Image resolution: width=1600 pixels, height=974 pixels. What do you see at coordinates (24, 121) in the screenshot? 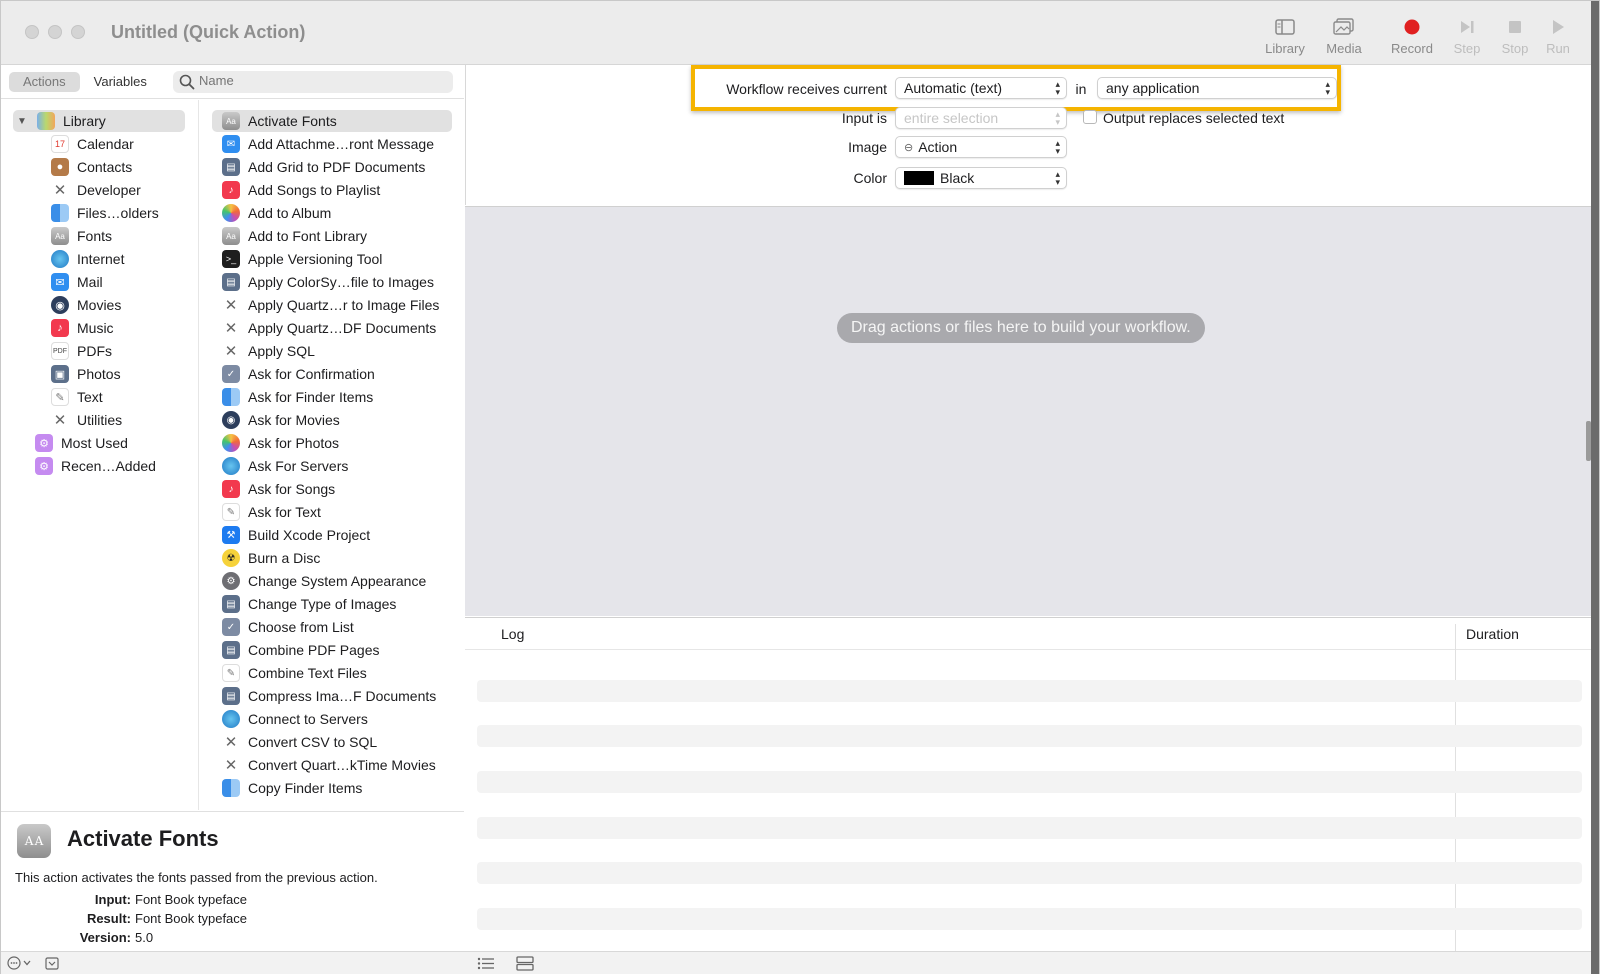
I see `disclosure-triangle-icon: ▼` at bounding box center [24, 121].